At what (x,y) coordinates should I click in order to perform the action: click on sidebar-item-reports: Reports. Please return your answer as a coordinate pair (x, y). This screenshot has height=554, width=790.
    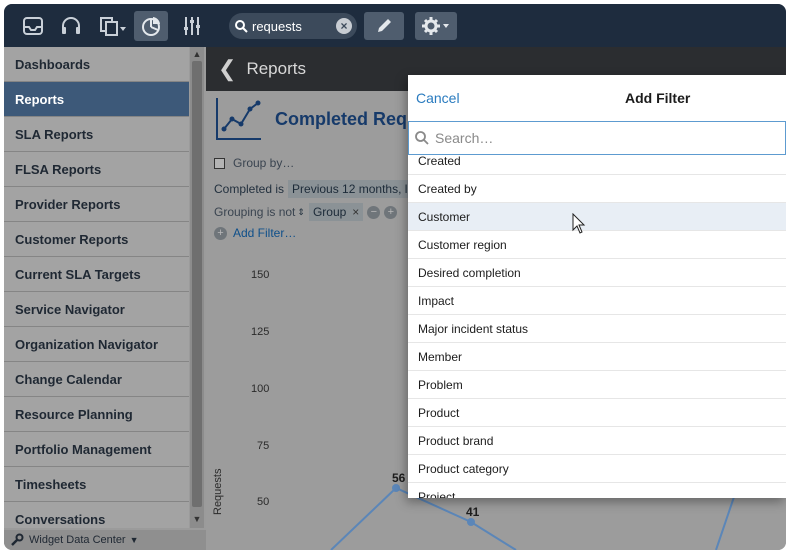
    Looking at the image, I should click on (96, 99).